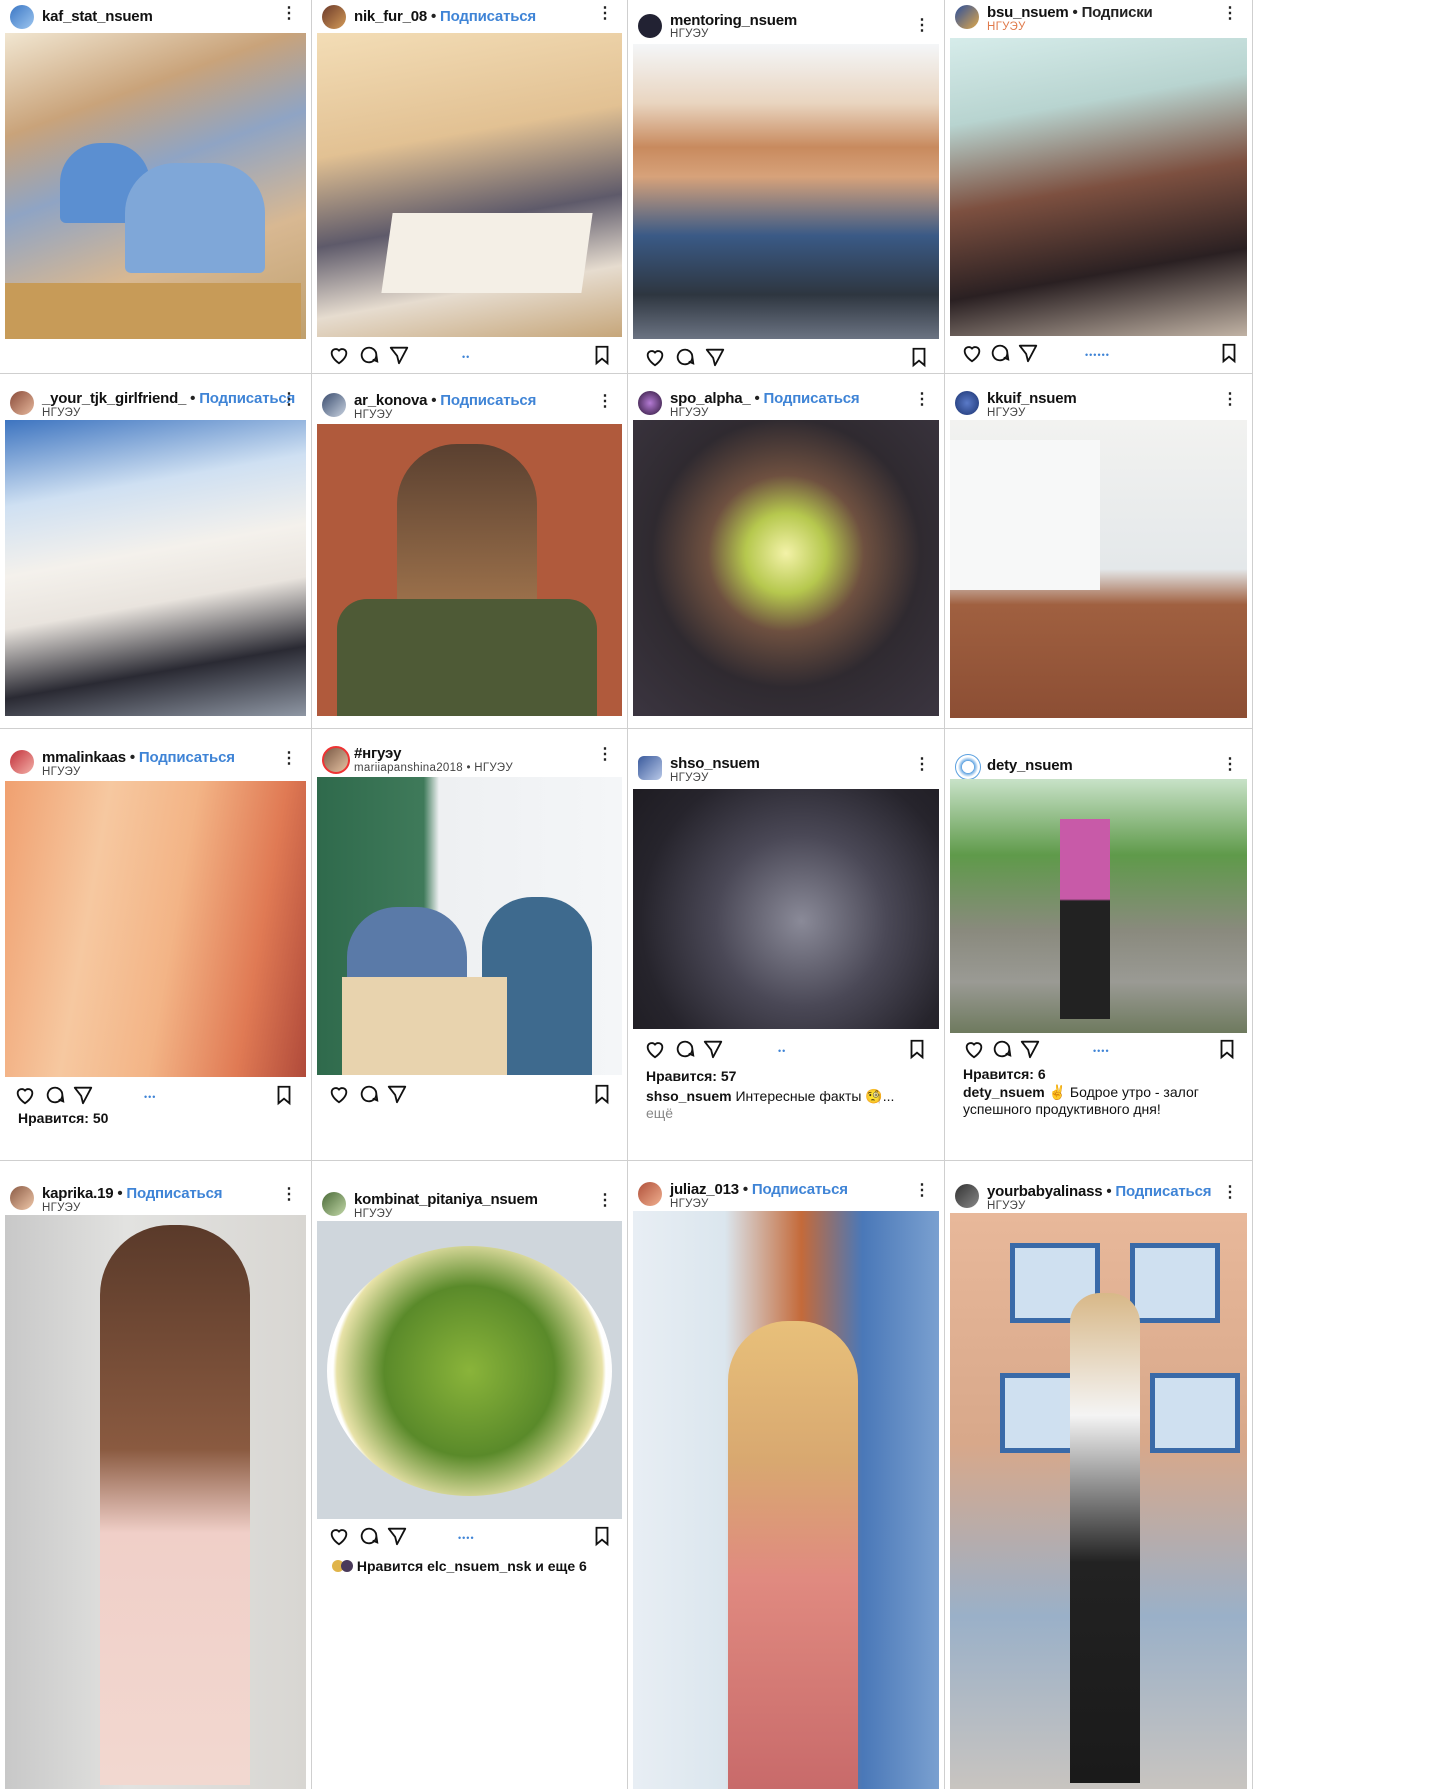 The image size is (1435, 1789). I want to click on username: dety_nsuem, so click(1030, 765).